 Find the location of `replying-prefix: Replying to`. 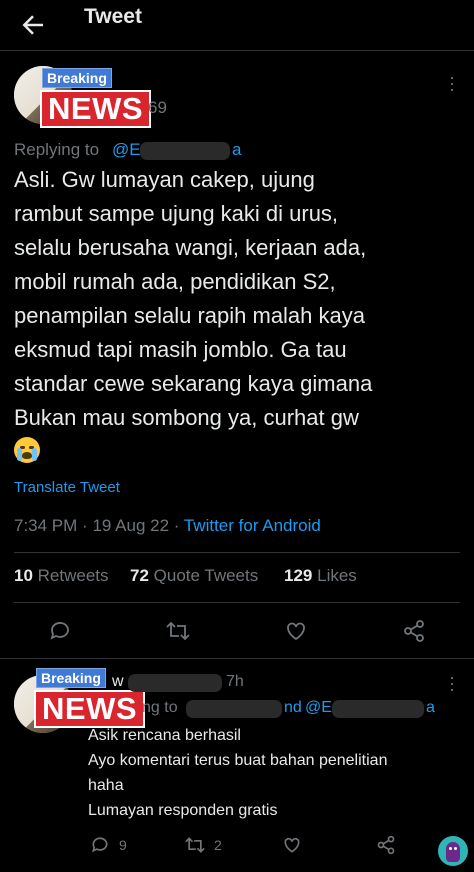

replying-prefix: Replying to is located at coordinates (57, 149).